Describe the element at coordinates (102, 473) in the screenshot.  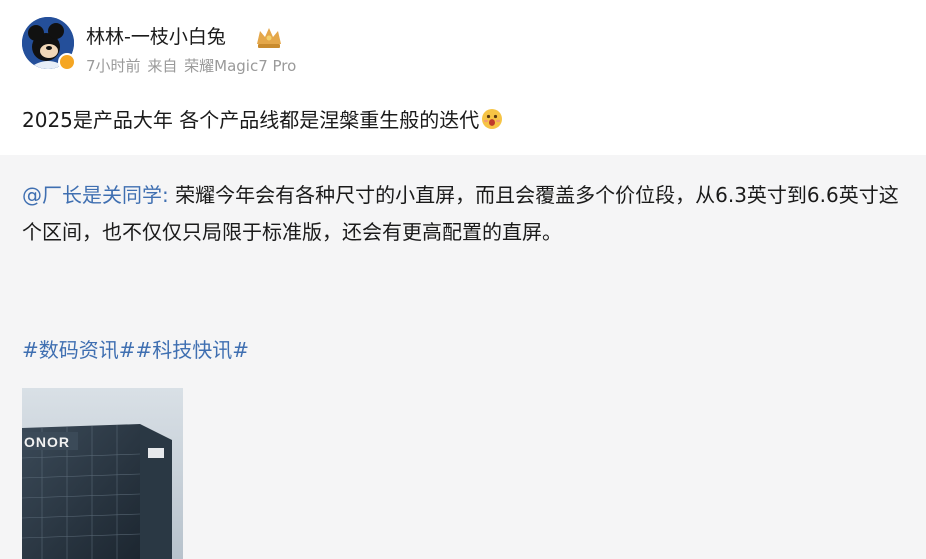
I see `repost-image: ONOR` at that location.